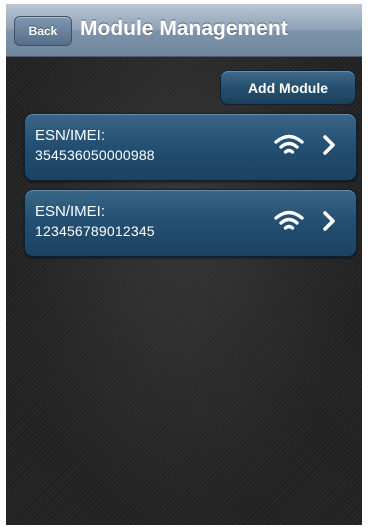 Image resolution: width=368 pixels, height=529 pixels. What do you see at coordinates (43, 31) in the screenshot?
I see `back-button: Back` at bounding box center [43, 31].